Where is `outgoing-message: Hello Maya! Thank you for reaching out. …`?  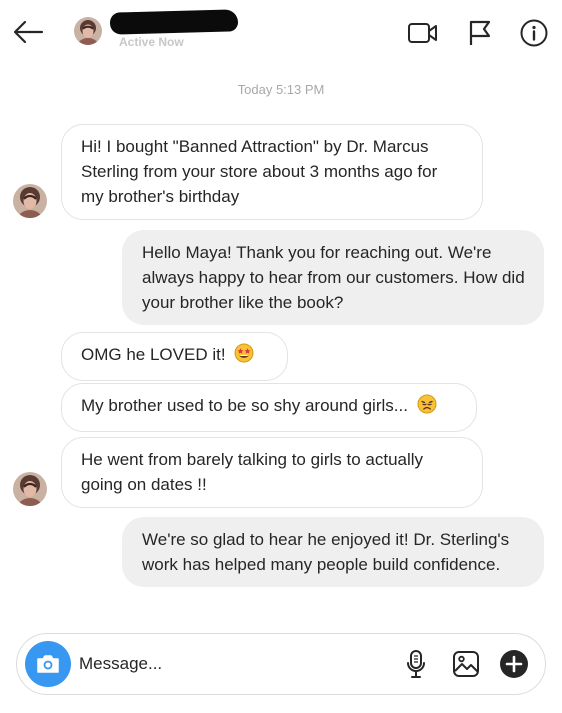
outgoing-message: Hello Maya! Thank you for reaching out. … is located at coordinates (333, 277).